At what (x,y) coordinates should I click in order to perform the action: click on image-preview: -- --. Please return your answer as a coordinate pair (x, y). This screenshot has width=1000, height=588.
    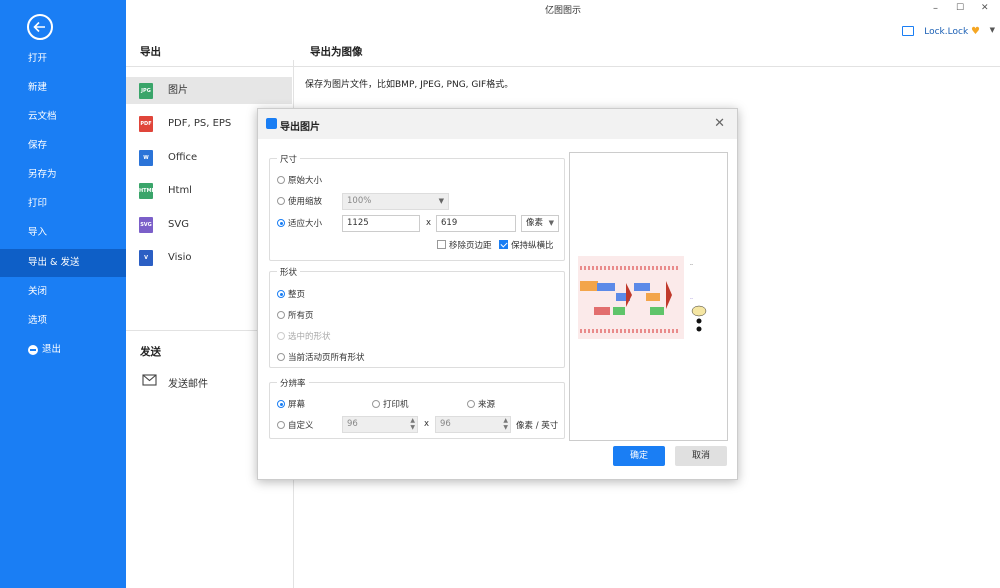
    Looking at the image, I should click on (648, 296).